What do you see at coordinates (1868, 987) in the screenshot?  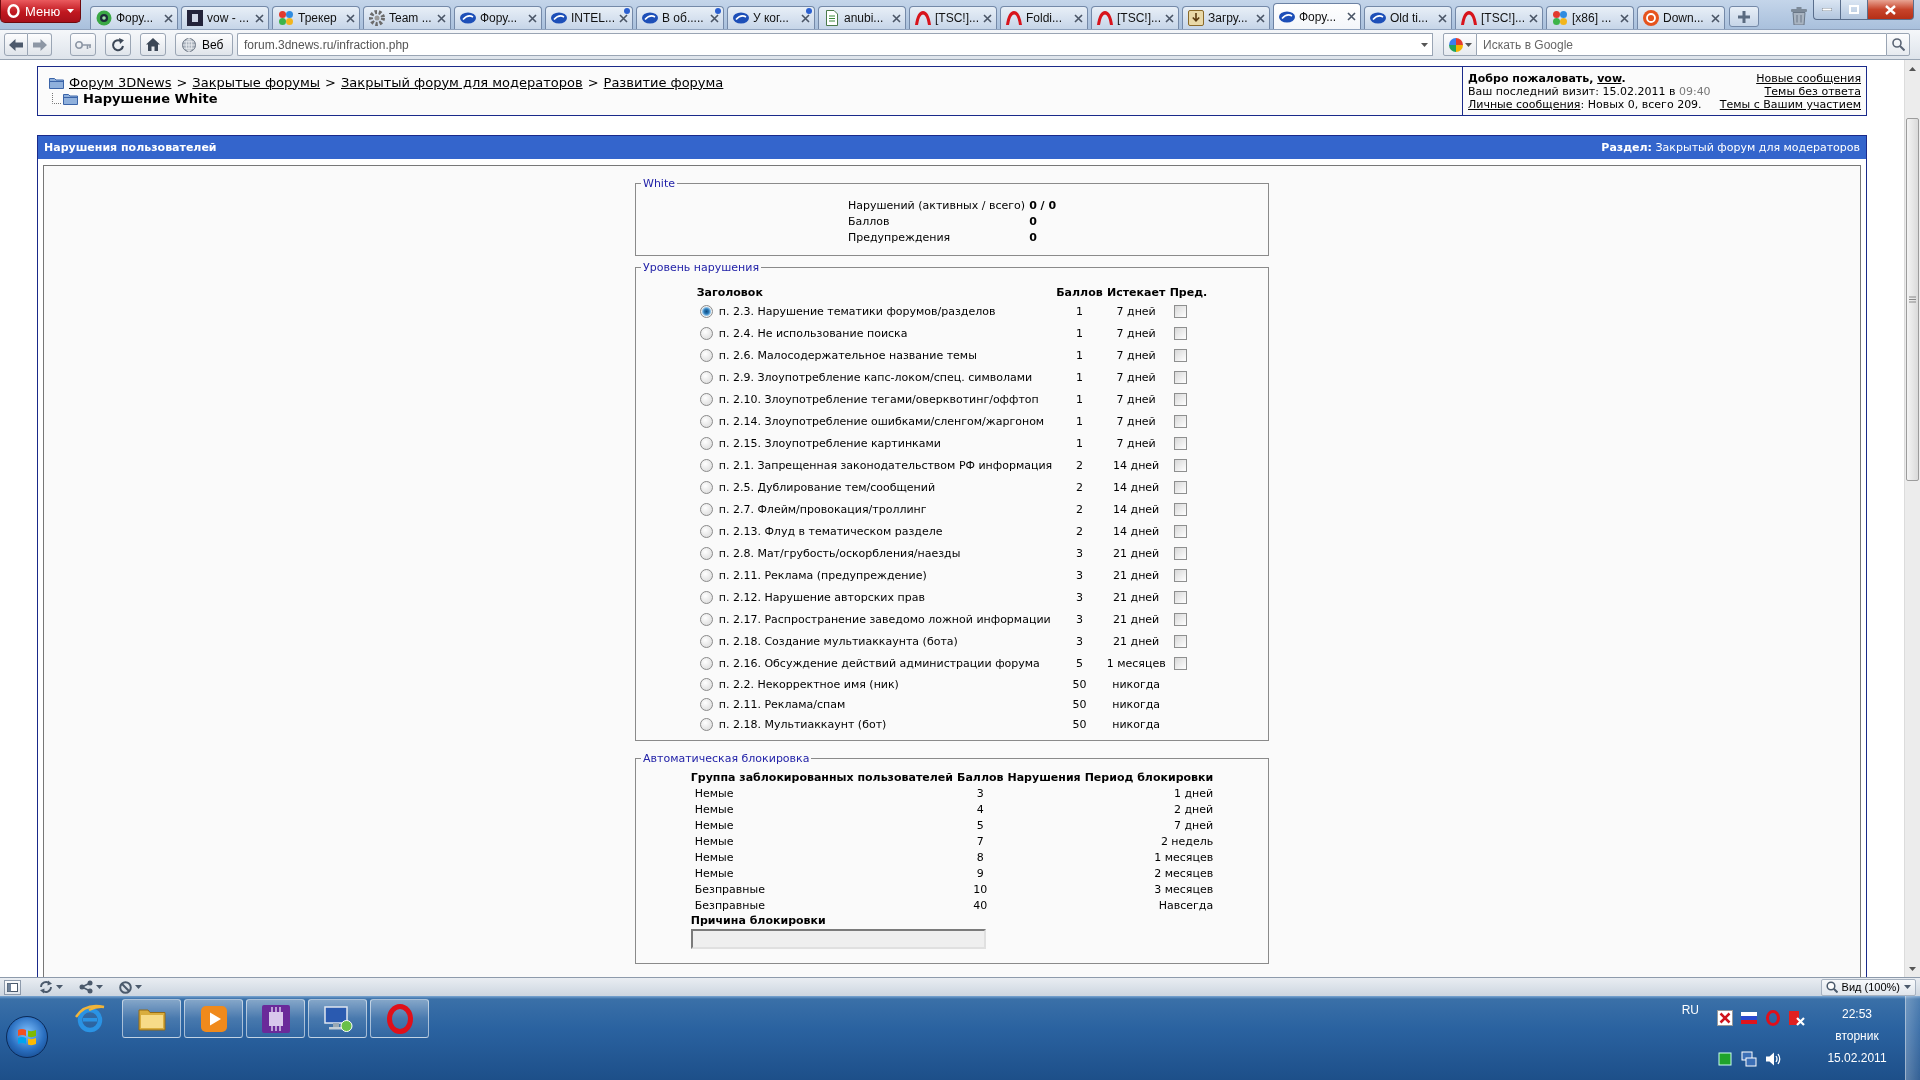 I see `zoom-button: Вид (100%)` at bounding box center [1868, 987].